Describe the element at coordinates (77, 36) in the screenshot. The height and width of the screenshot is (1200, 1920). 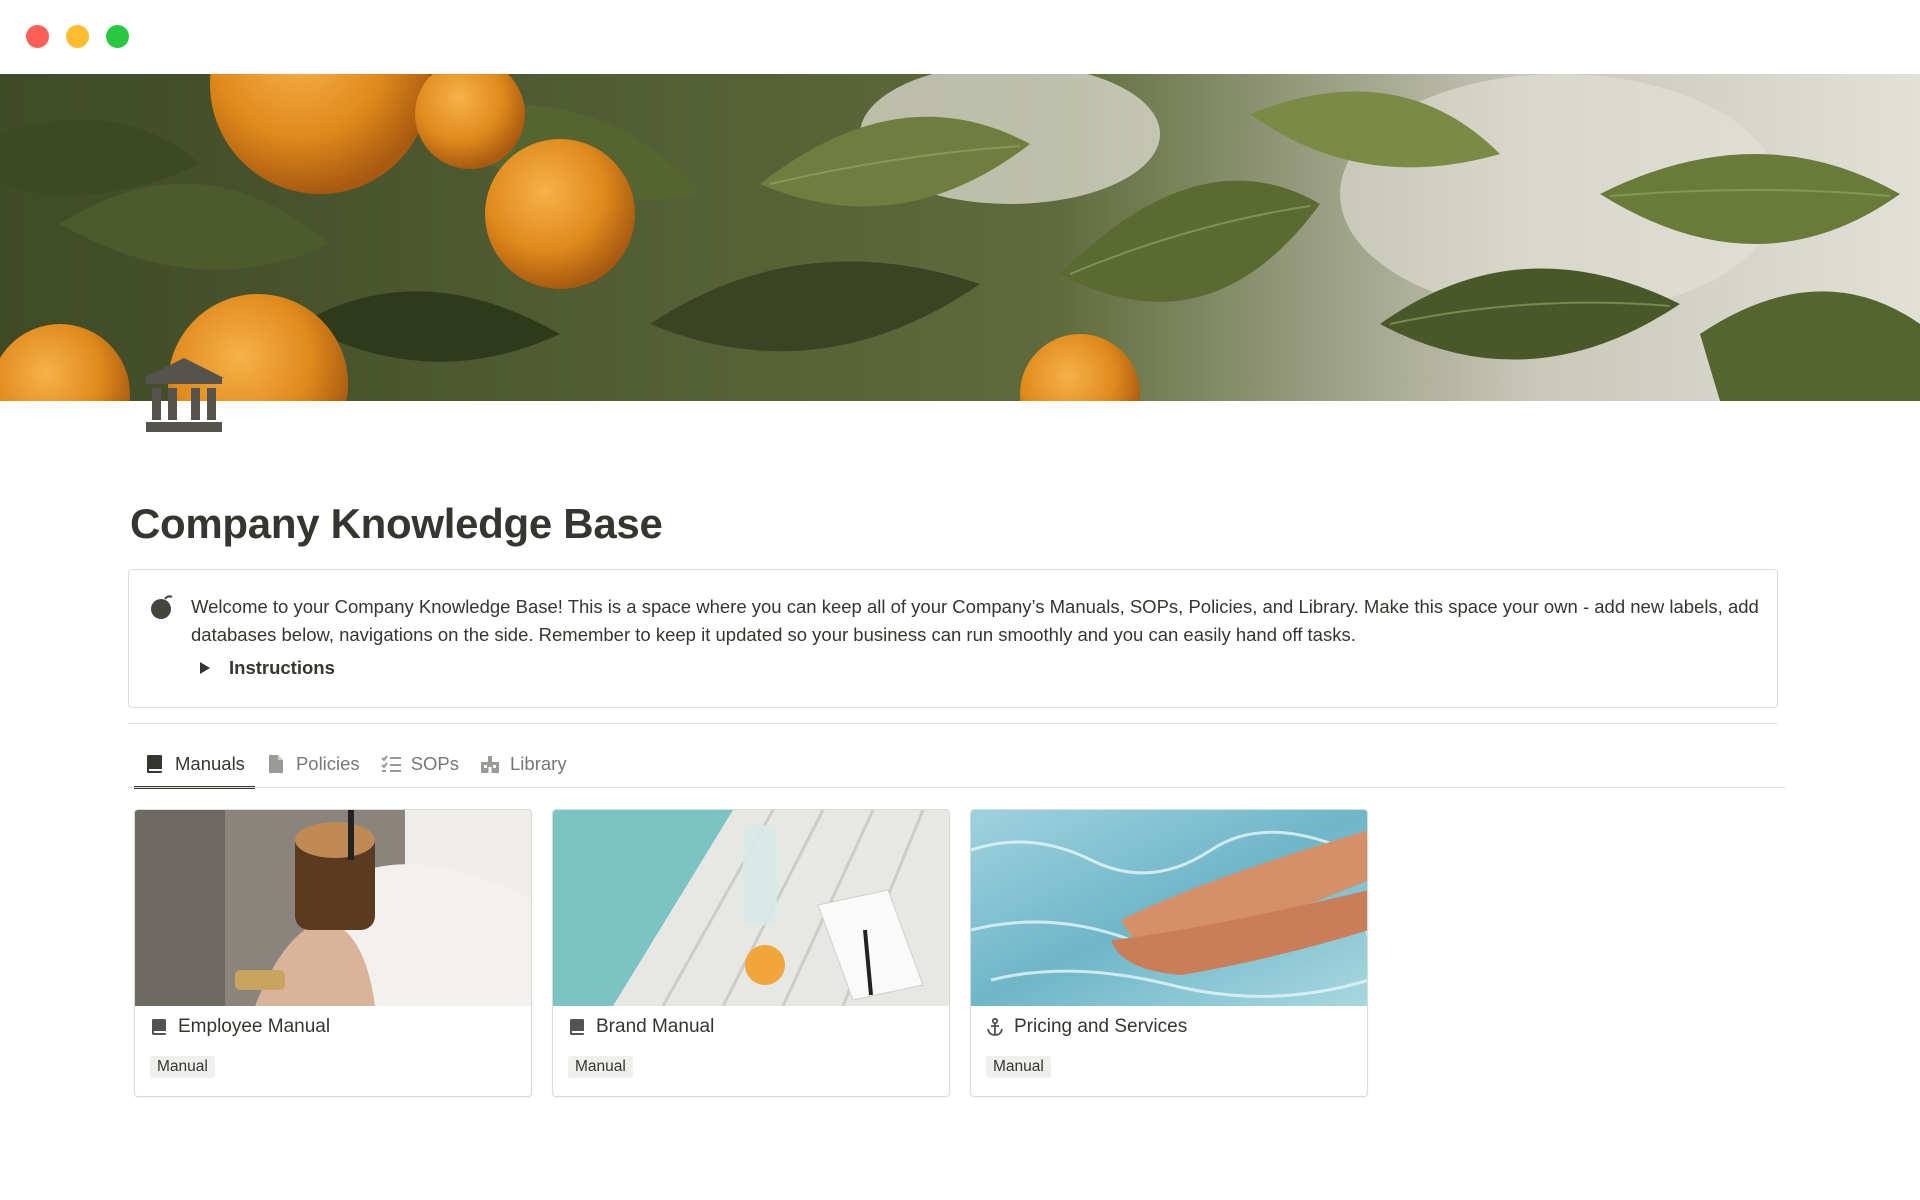
I see `minimize-window-button` at that location.